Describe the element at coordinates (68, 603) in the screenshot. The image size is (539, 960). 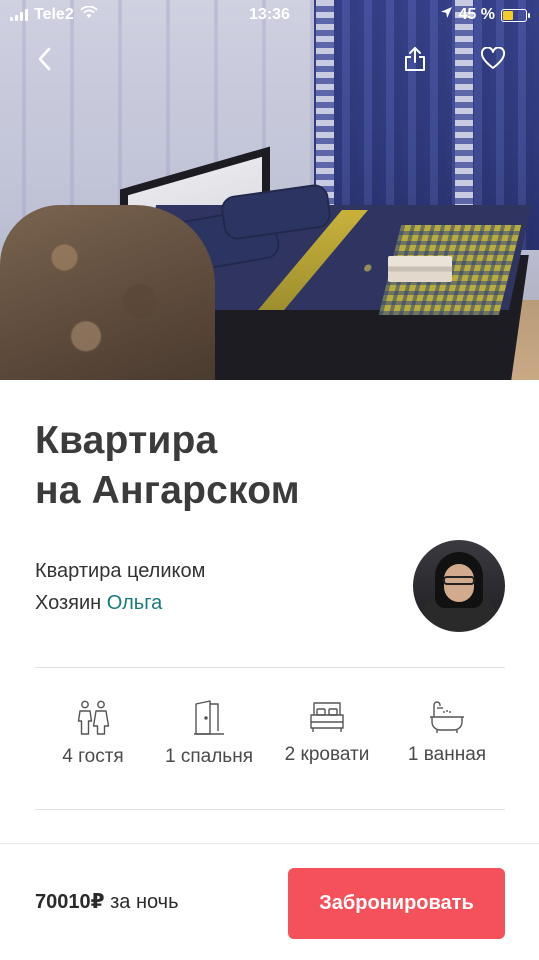
I see `host-label: Хозяин` at that location.